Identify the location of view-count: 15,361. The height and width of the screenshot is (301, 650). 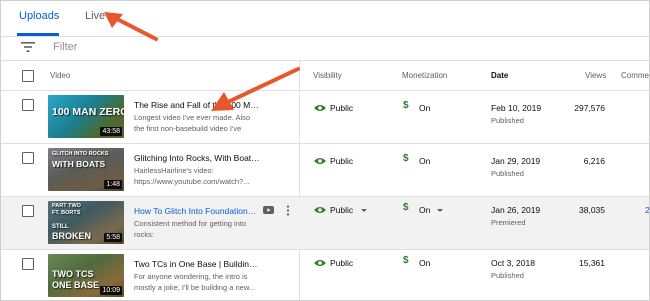
(592, 263).